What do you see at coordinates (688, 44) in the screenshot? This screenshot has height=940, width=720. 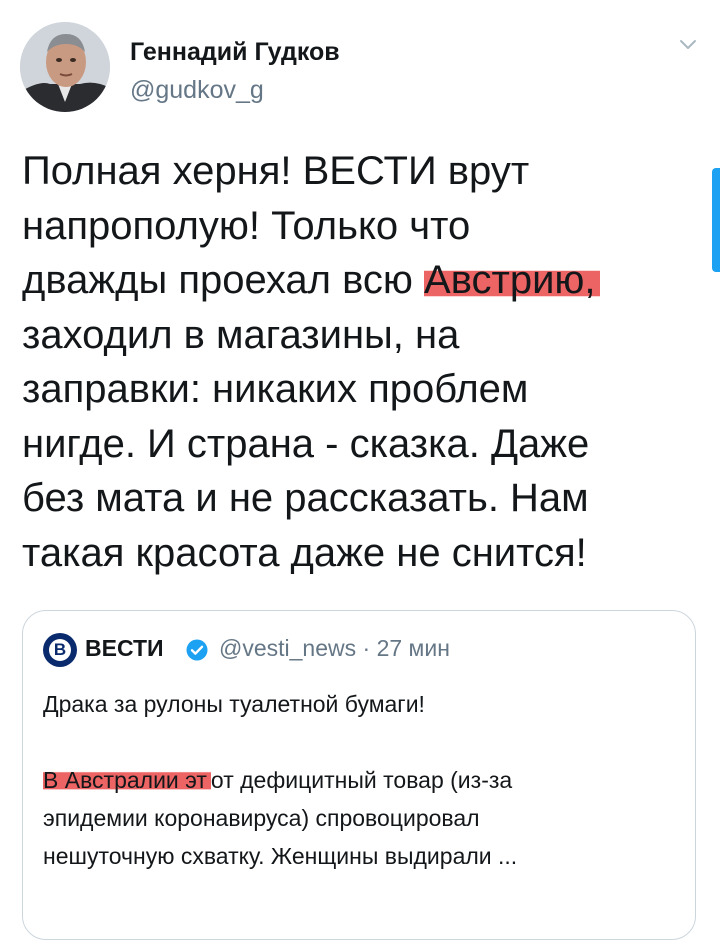 I see `chevron-down-icon` at bounding box center [688, 44].